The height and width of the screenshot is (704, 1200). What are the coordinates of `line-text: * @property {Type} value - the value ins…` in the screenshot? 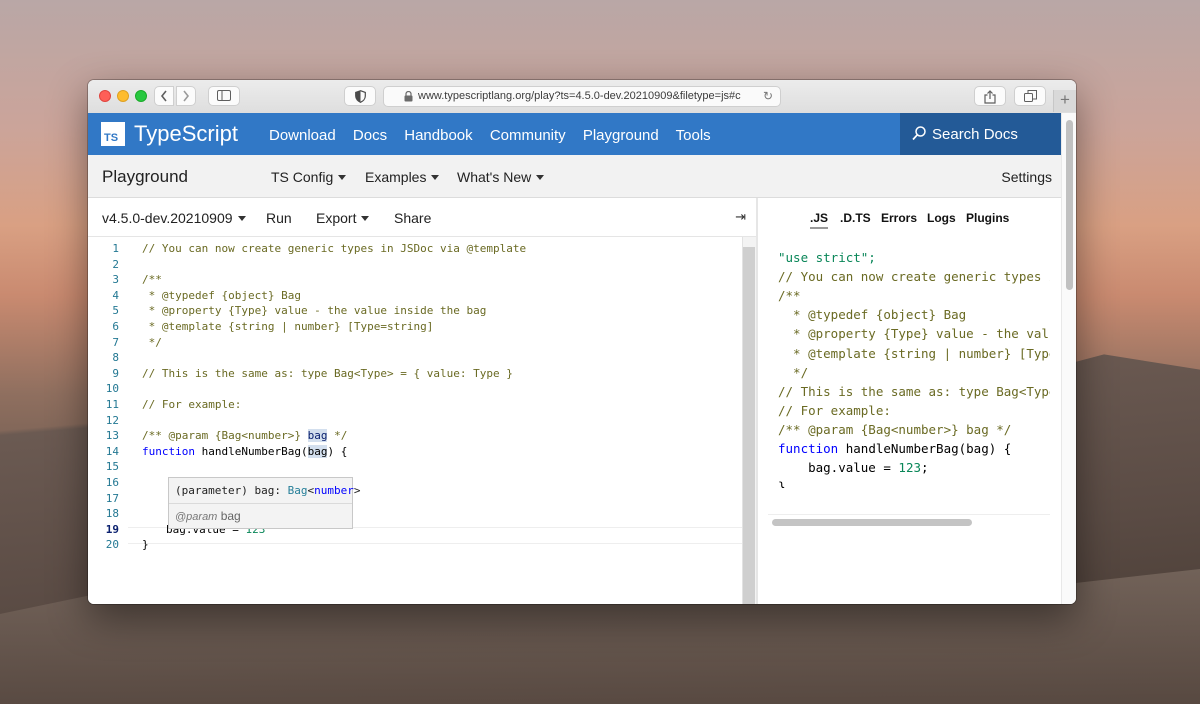 It's located at (314, 311).